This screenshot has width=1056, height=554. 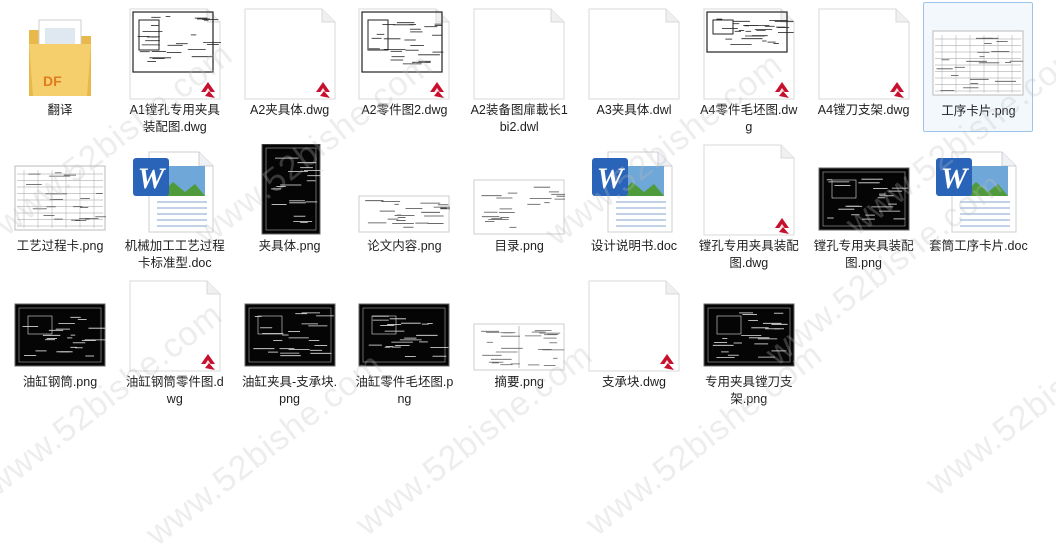 What do you see at coordinates (634, 110) in the screenshot?
I see `file-name-label: A3夹具体.dwl` at bounding box center [634, 110].